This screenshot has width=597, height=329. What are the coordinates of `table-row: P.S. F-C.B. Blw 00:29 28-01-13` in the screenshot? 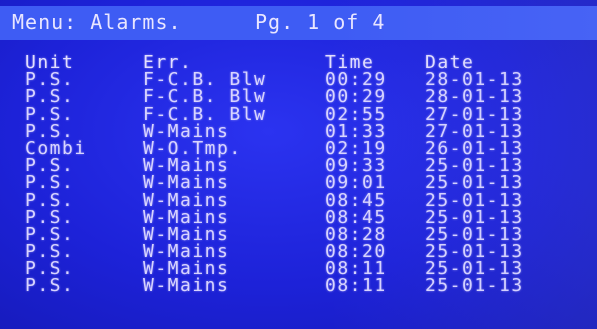 It's located at (305, 97).